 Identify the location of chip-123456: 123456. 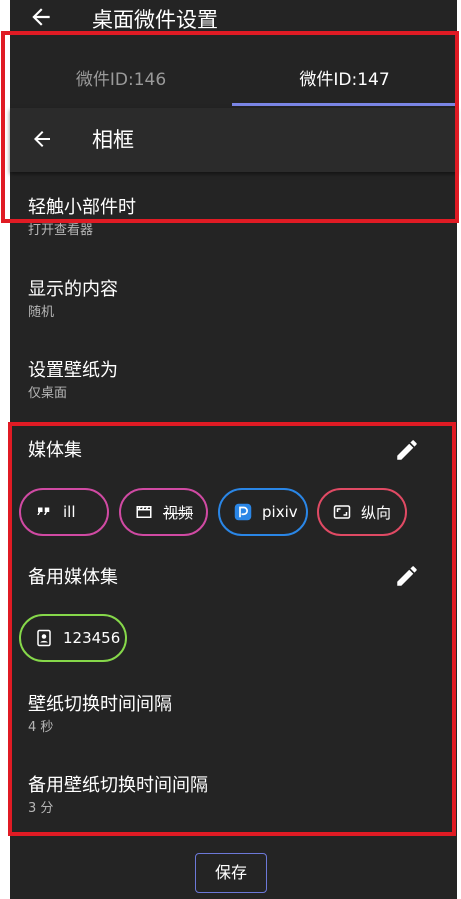
(73, 638).